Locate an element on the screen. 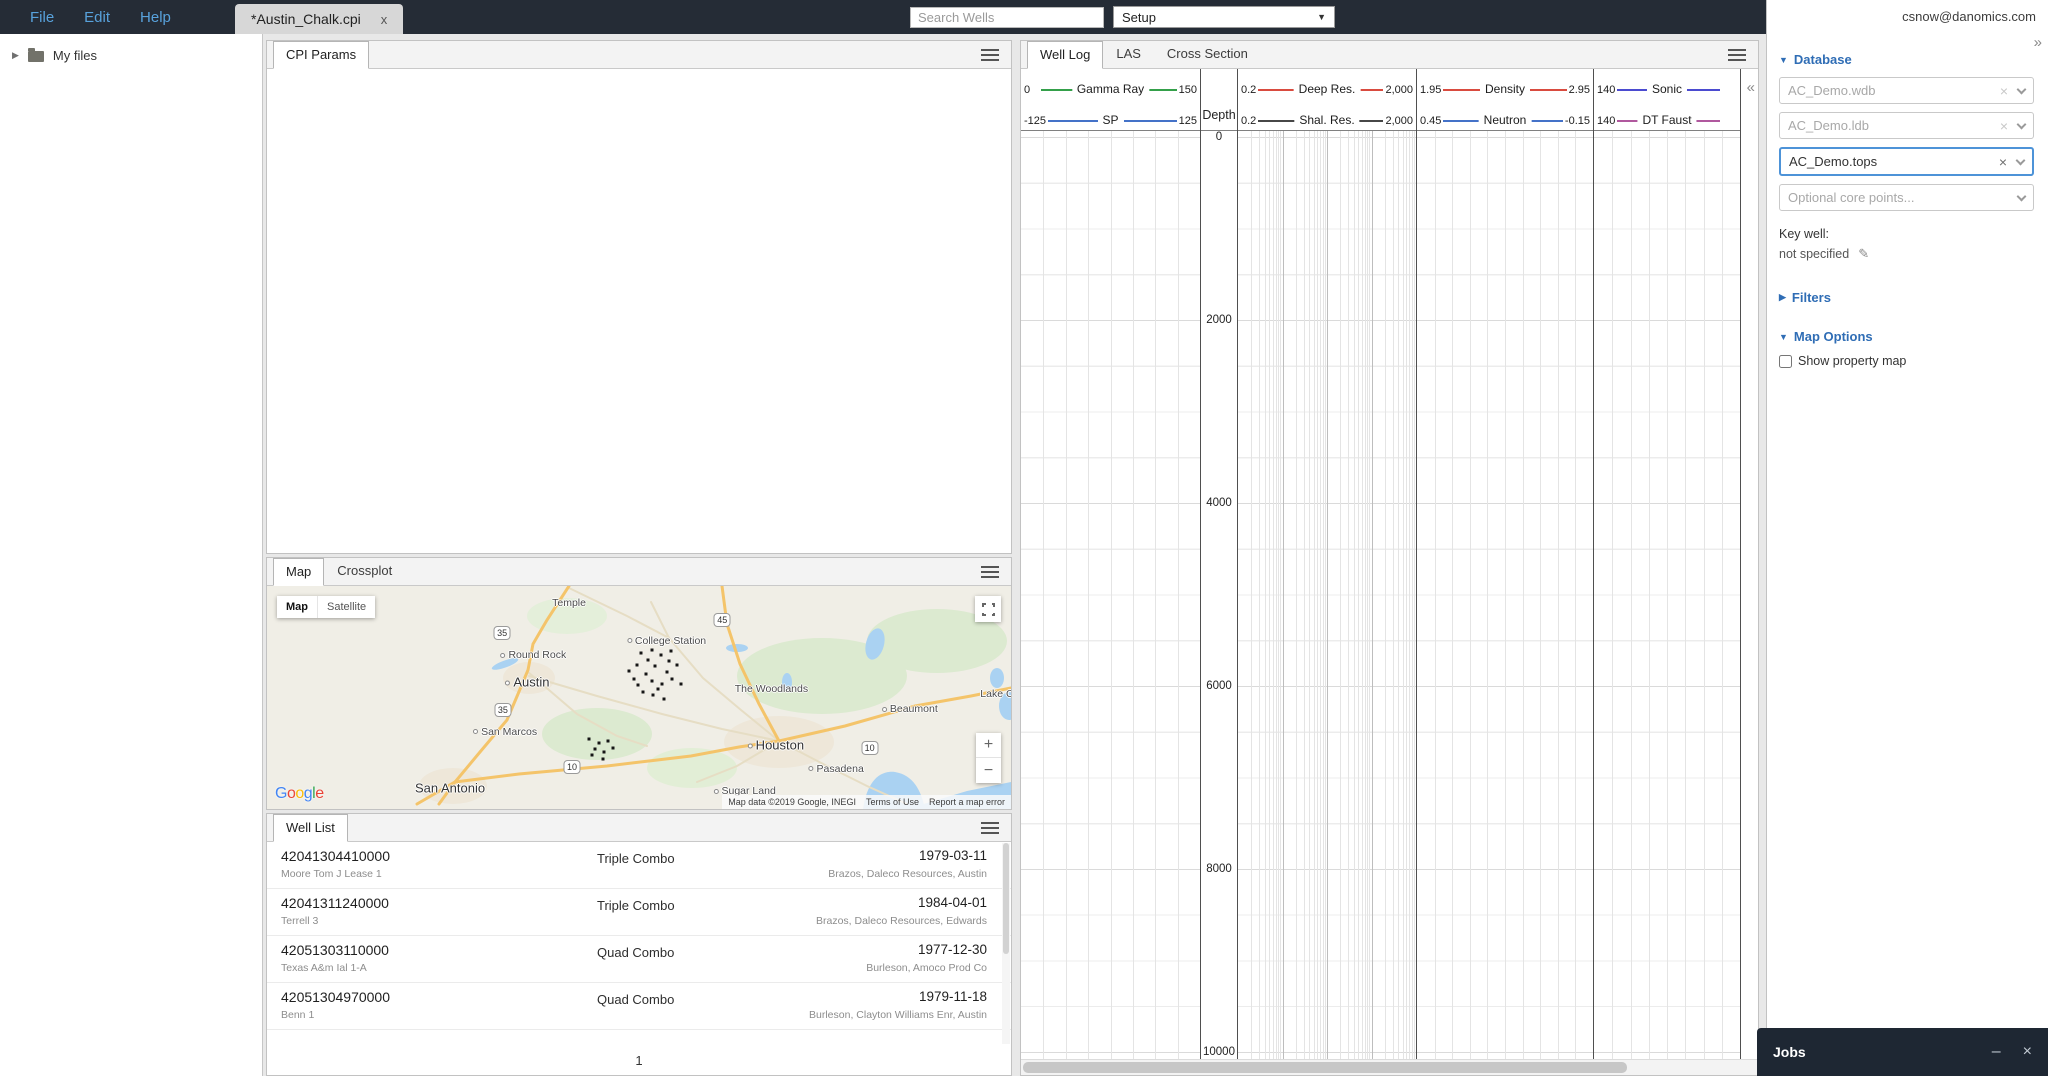 This screenshot has height=1076, width=2048. pagination-page-number: 1 is located at coordinates (639, 1060).